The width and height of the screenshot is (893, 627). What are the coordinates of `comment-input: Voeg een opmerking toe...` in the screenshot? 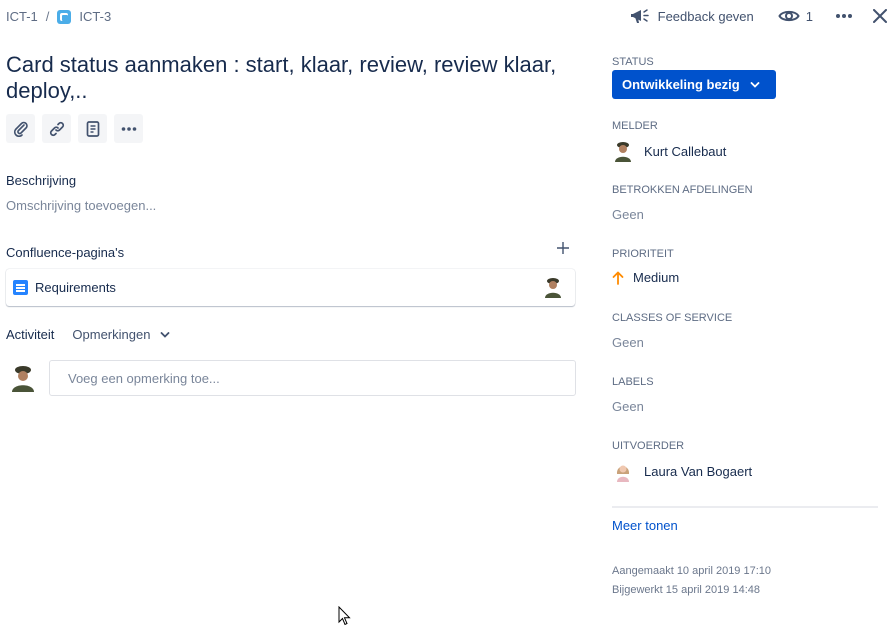 It's located at (312, 378).